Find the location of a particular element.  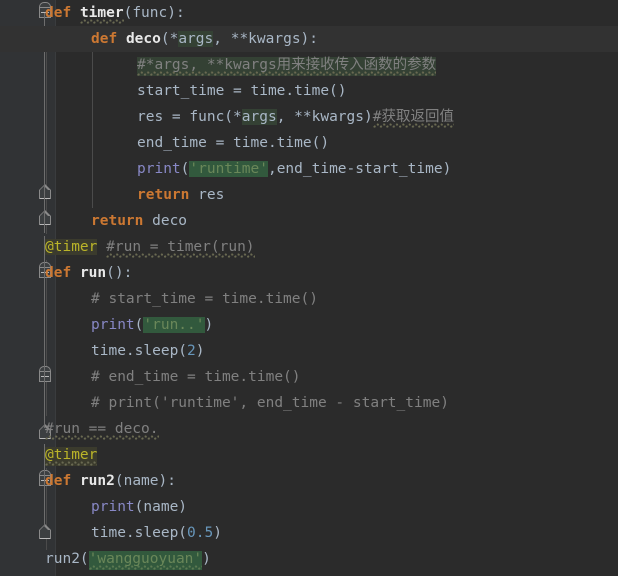

code-line-text: end_time = time.time() is located at coordinates (233, 143).